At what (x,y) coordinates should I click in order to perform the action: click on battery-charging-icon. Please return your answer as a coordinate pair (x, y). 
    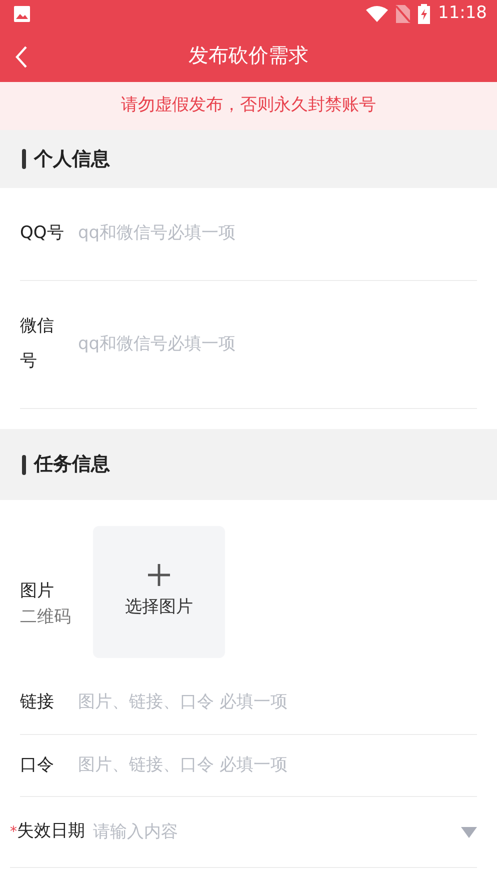
    Looking at the image, I should click on (424, 14).